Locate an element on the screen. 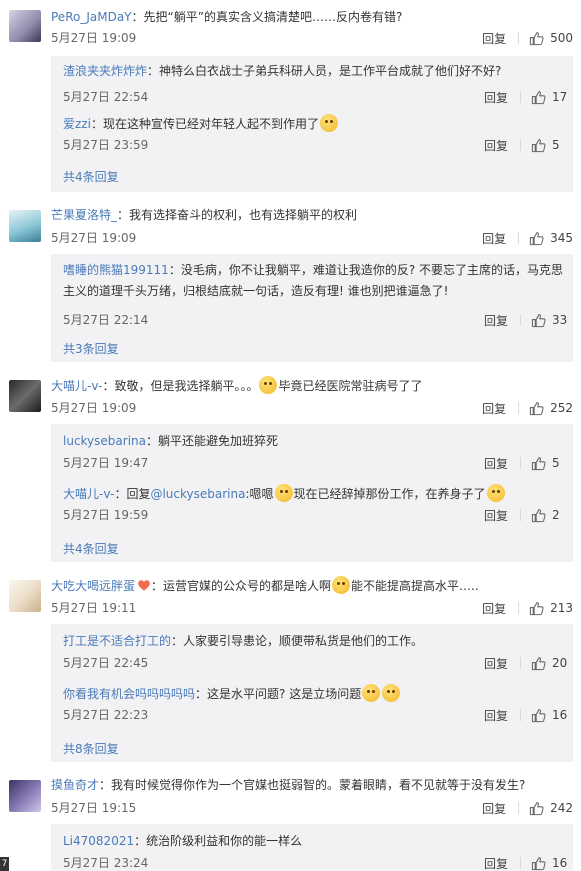 The width and height of the screenshot is (581, 871). like-count: 345 is located at coordinates (561, 238).